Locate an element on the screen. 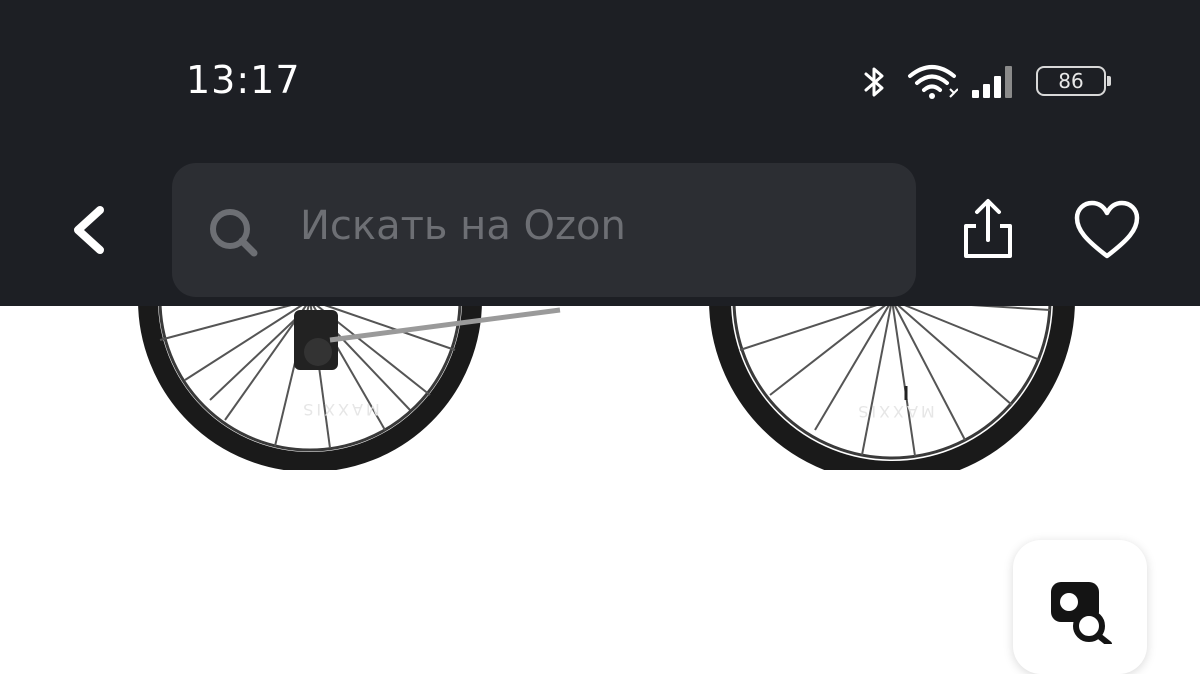 The height and width of the screenshot is (674, 1200). tire-brand-rear: MAXXIS is located at coordinates (340, 409).